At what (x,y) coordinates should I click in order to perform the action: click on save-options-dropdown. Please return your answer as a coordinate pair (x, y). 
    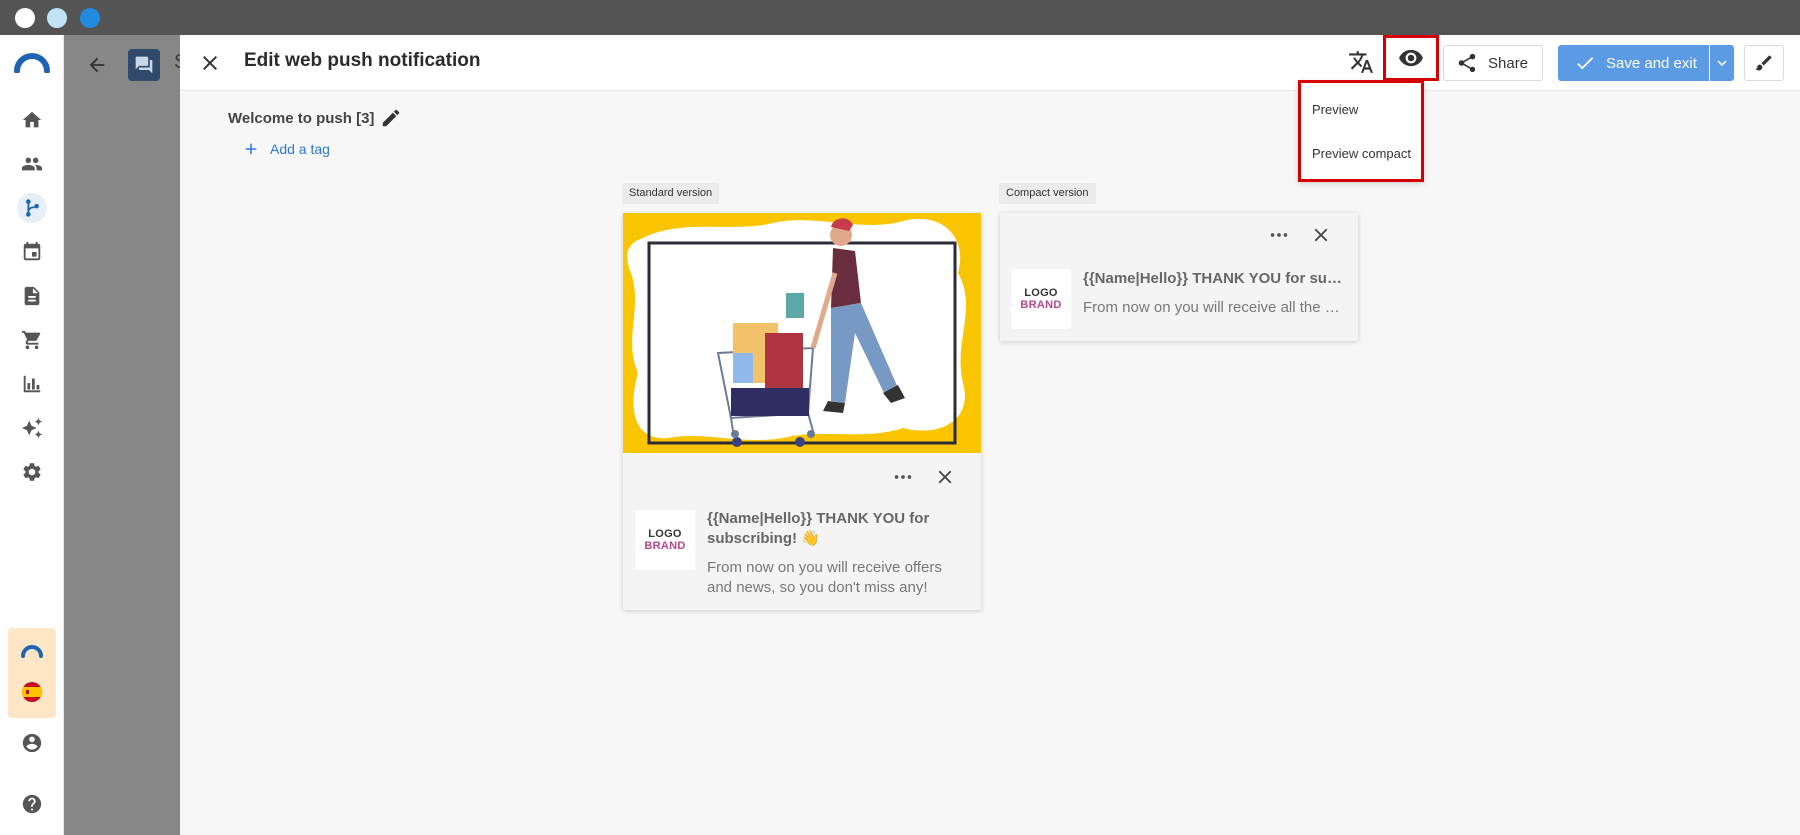
    Looking at the image, I should click on (1722, 63).